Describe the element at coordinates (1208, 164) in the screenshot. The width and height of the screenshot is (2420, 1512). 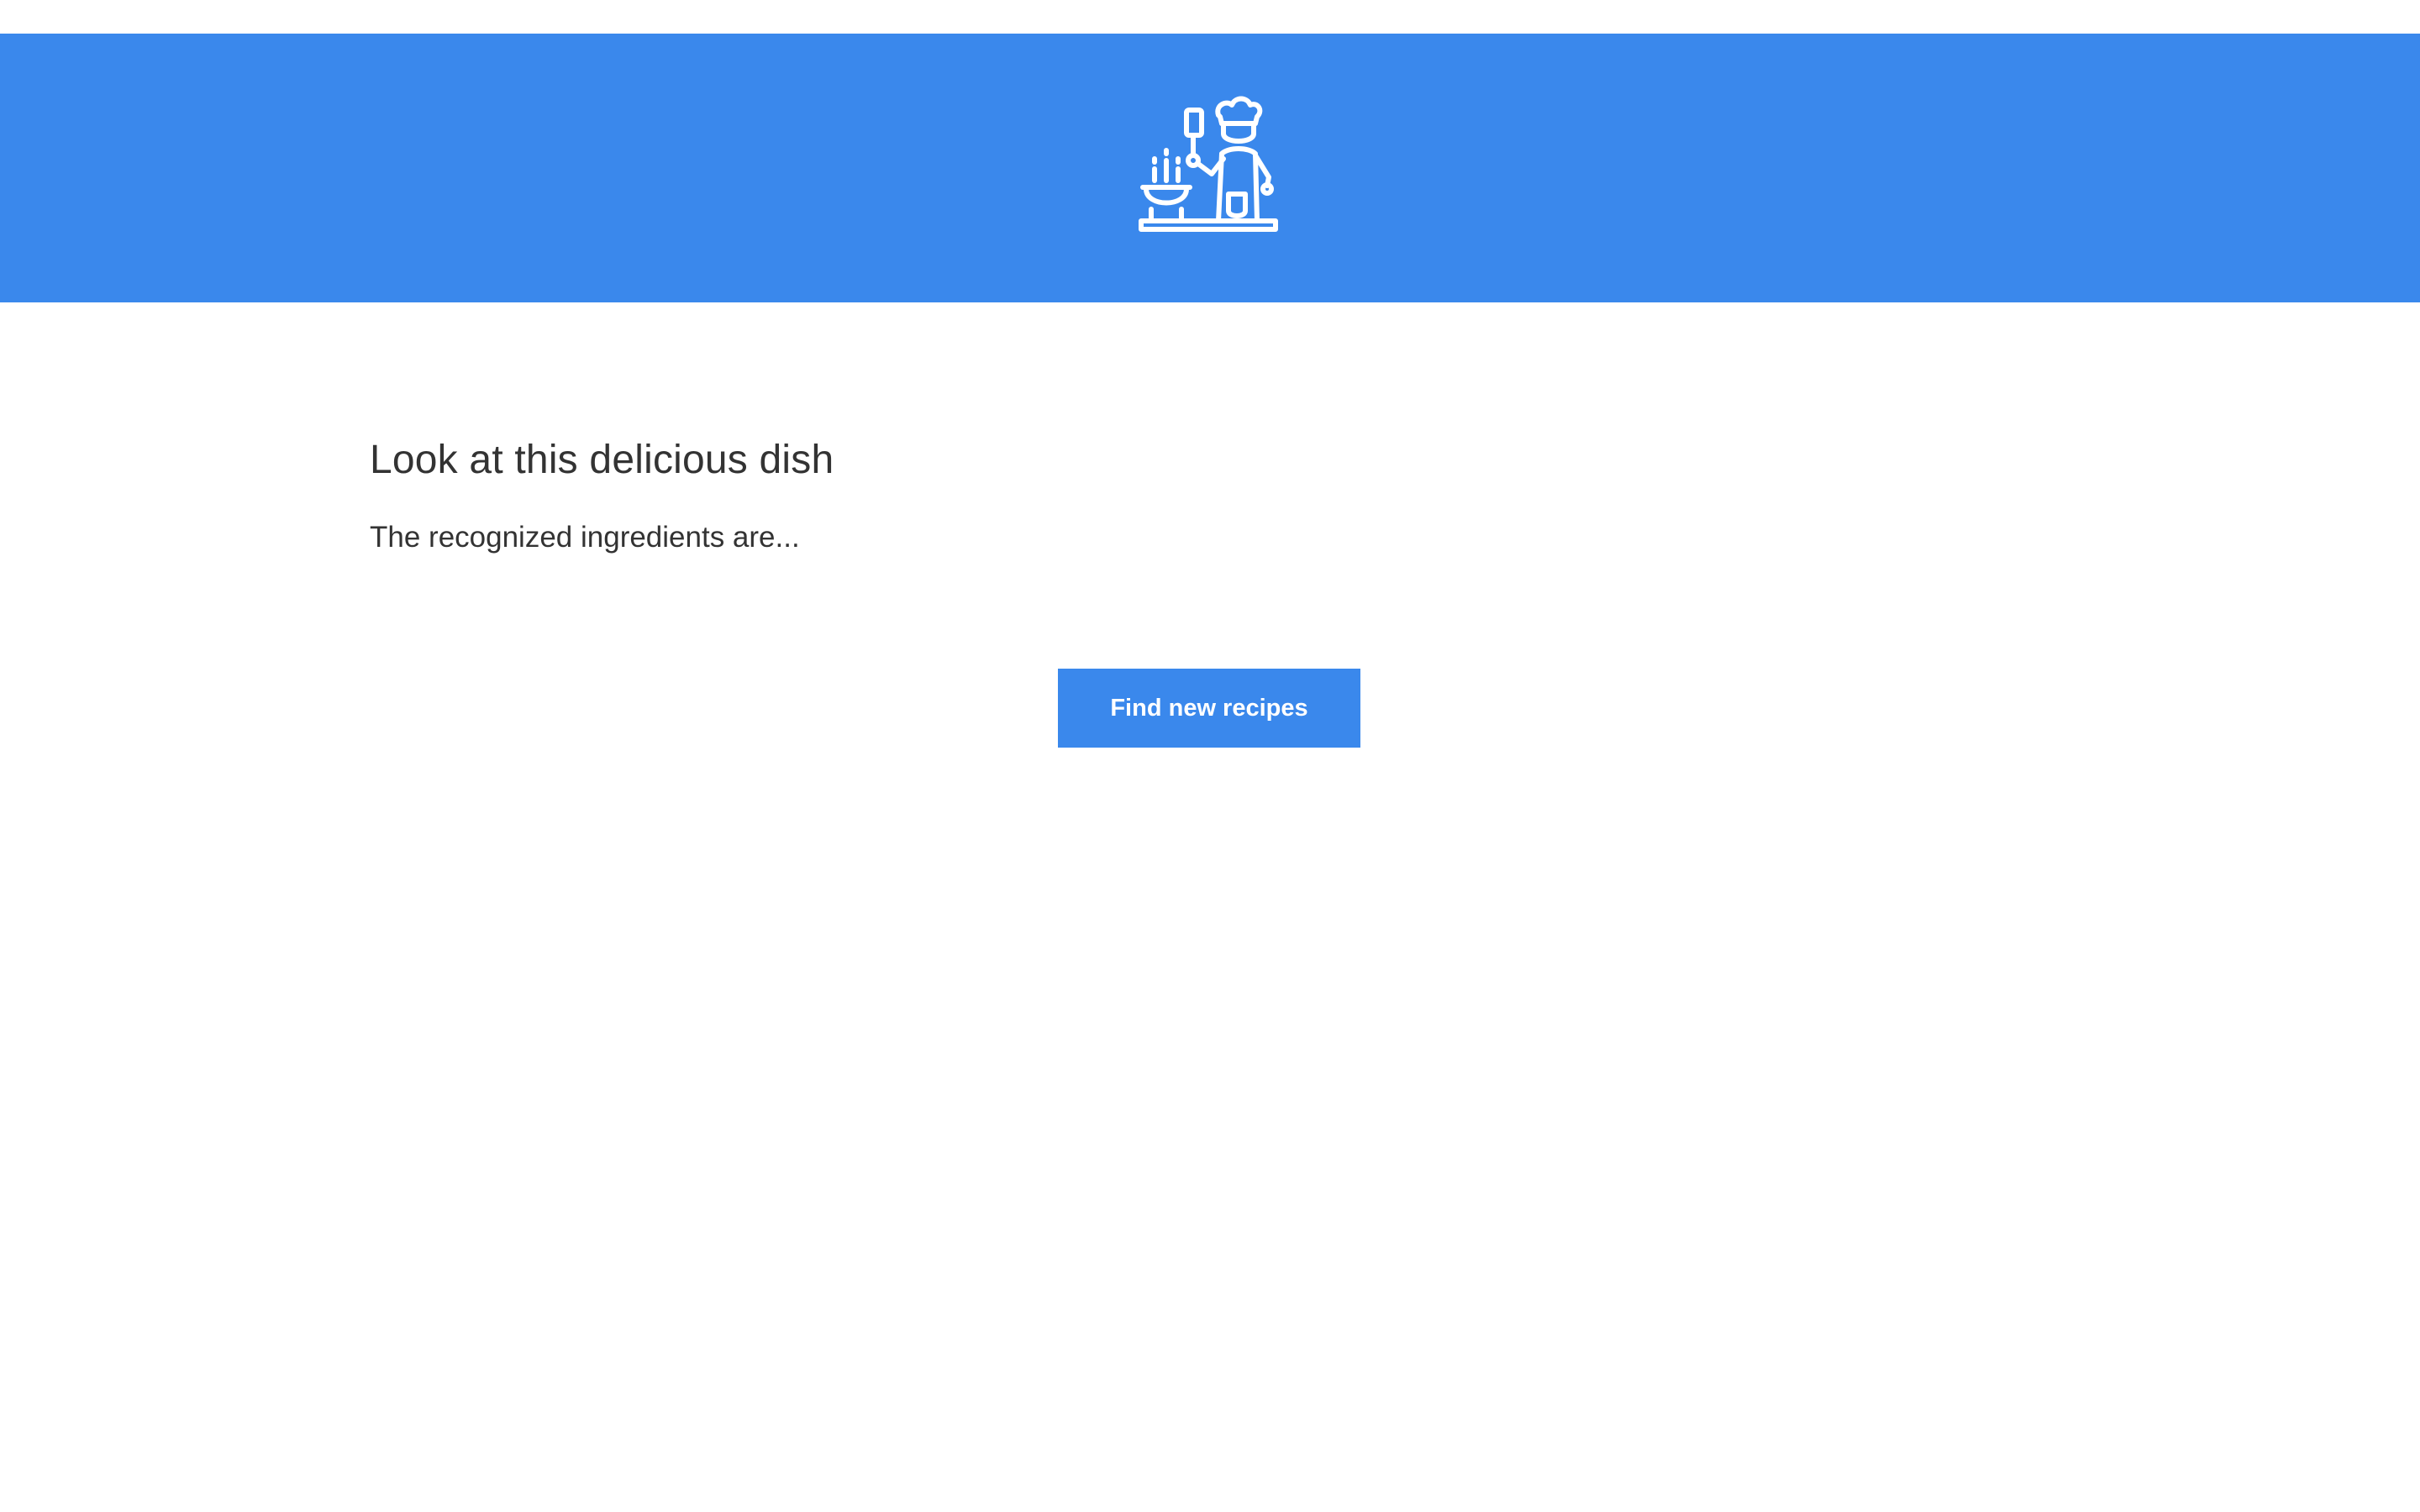
I see `chef-cooking-icon` at that location.